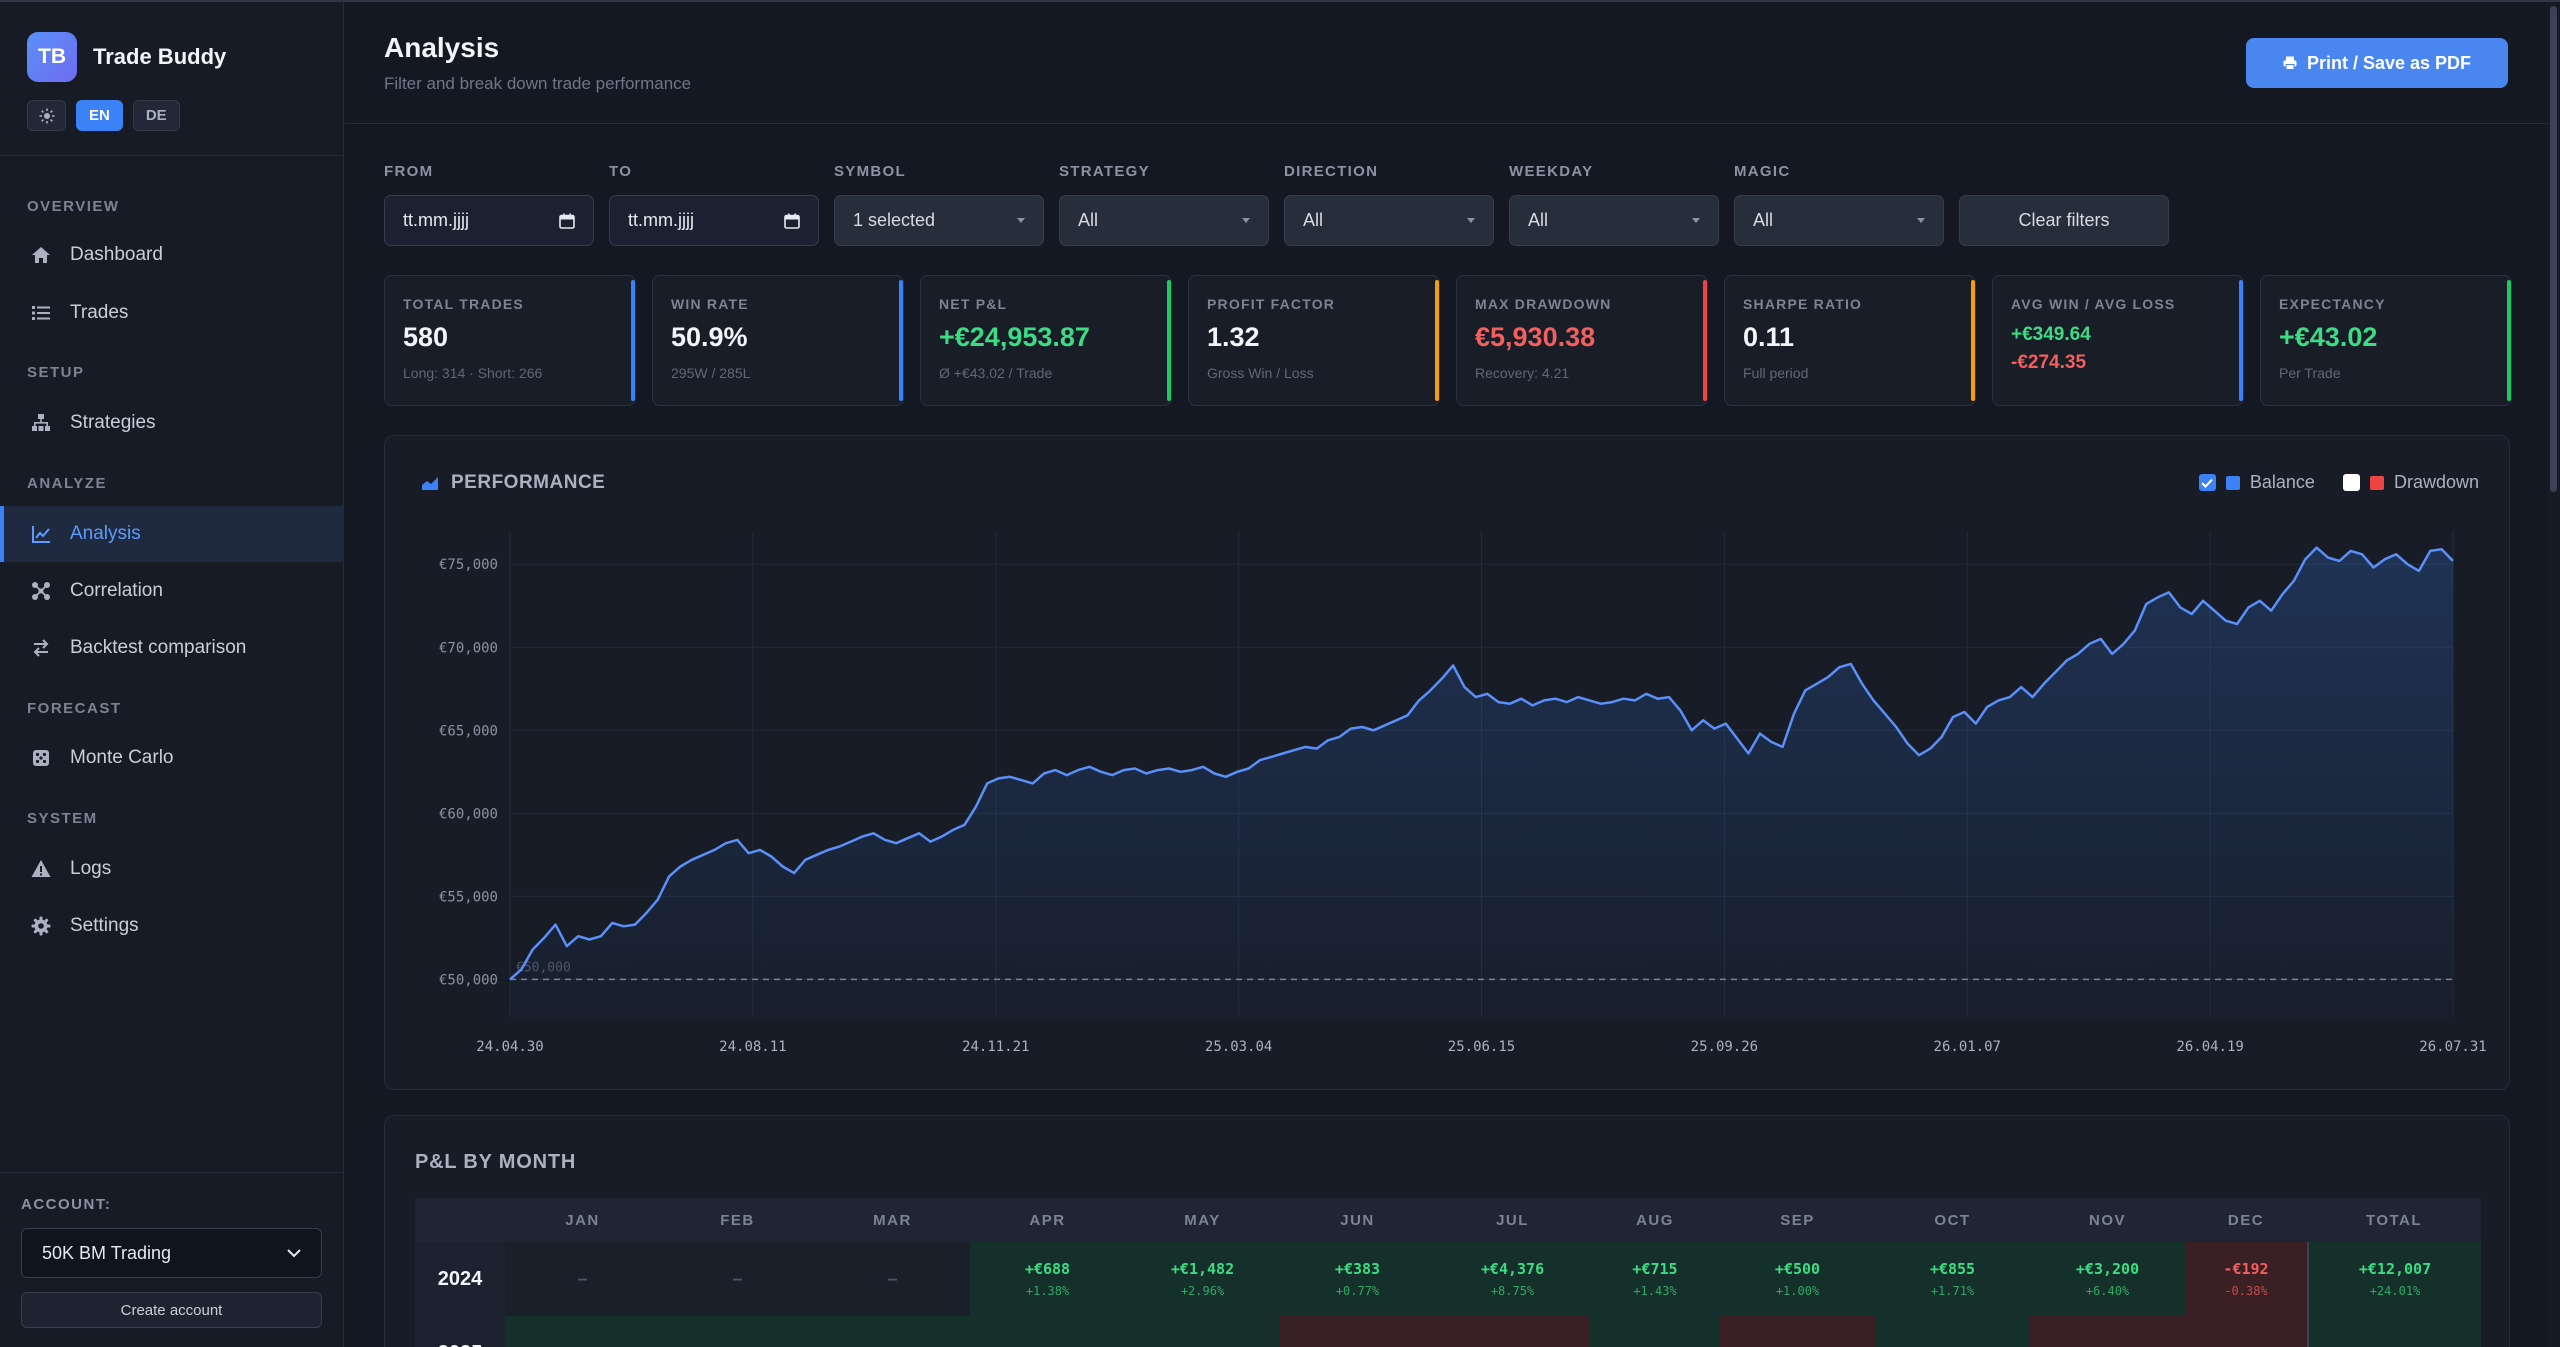 This screenshot has width=2560, height=1347. I want to click on pnl-percent: -0.38%, so click(2246, 1291).